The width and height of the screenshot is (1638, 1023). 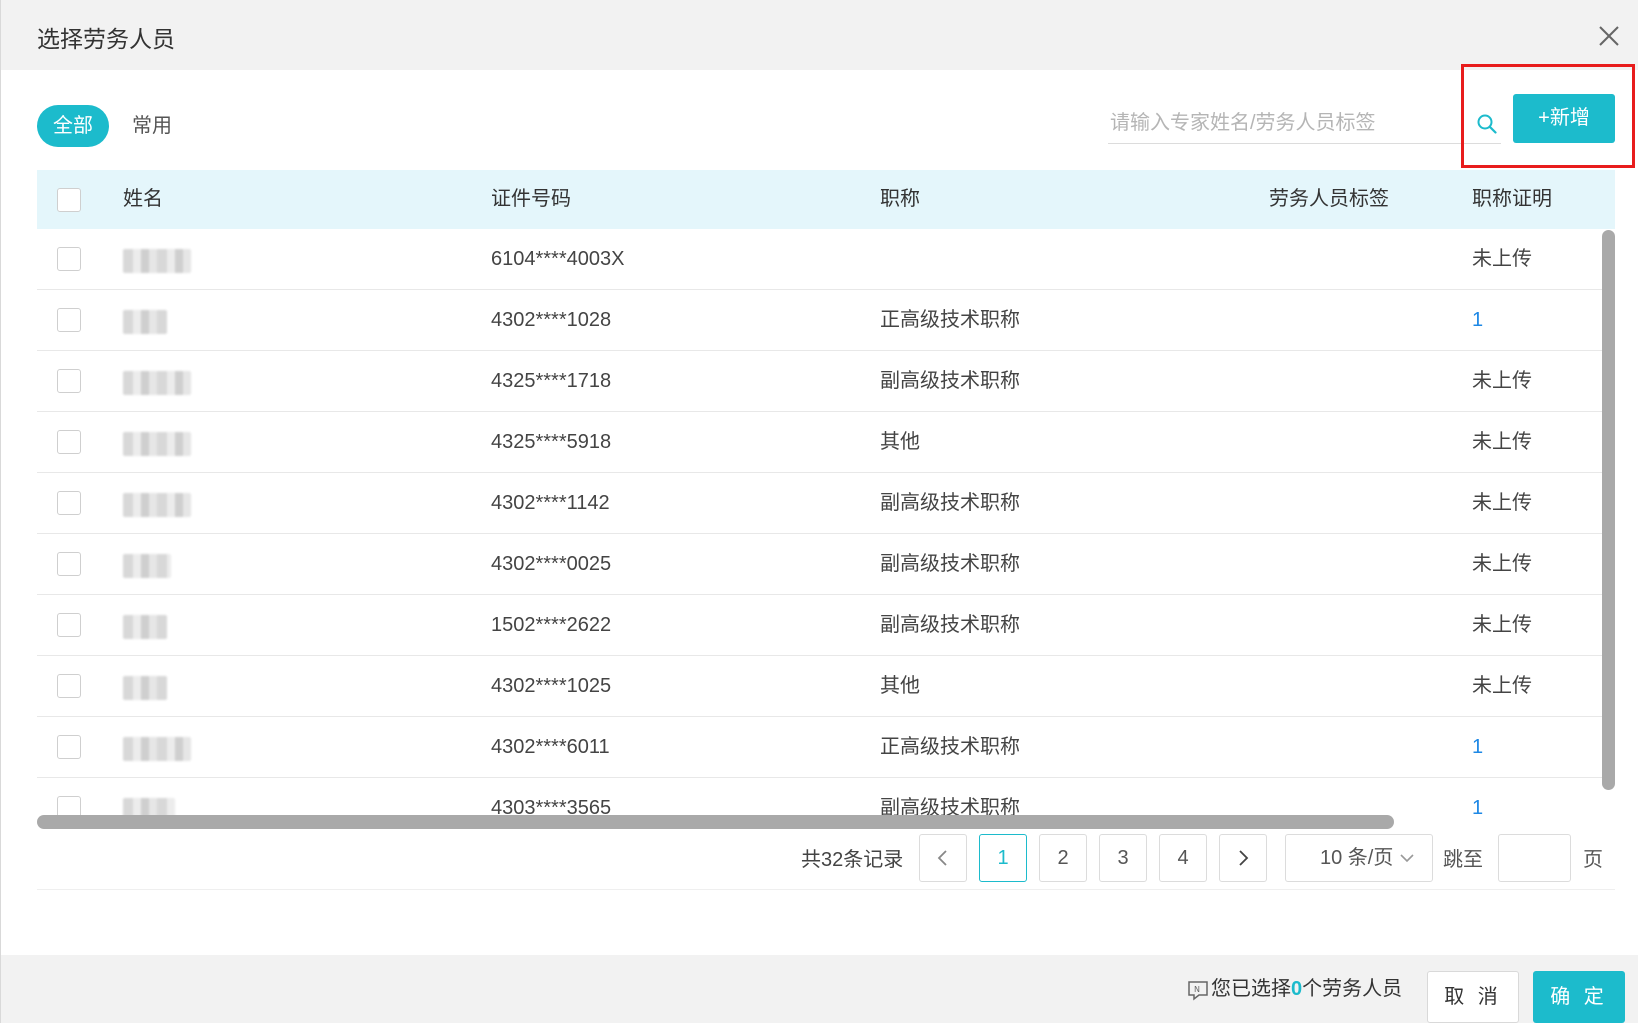 What do you see at coordinates (826, 381) in the screenshot?
I see `table-row: 4325****1718 副高级技术职称 未上传` at bounding box center [826, 381].